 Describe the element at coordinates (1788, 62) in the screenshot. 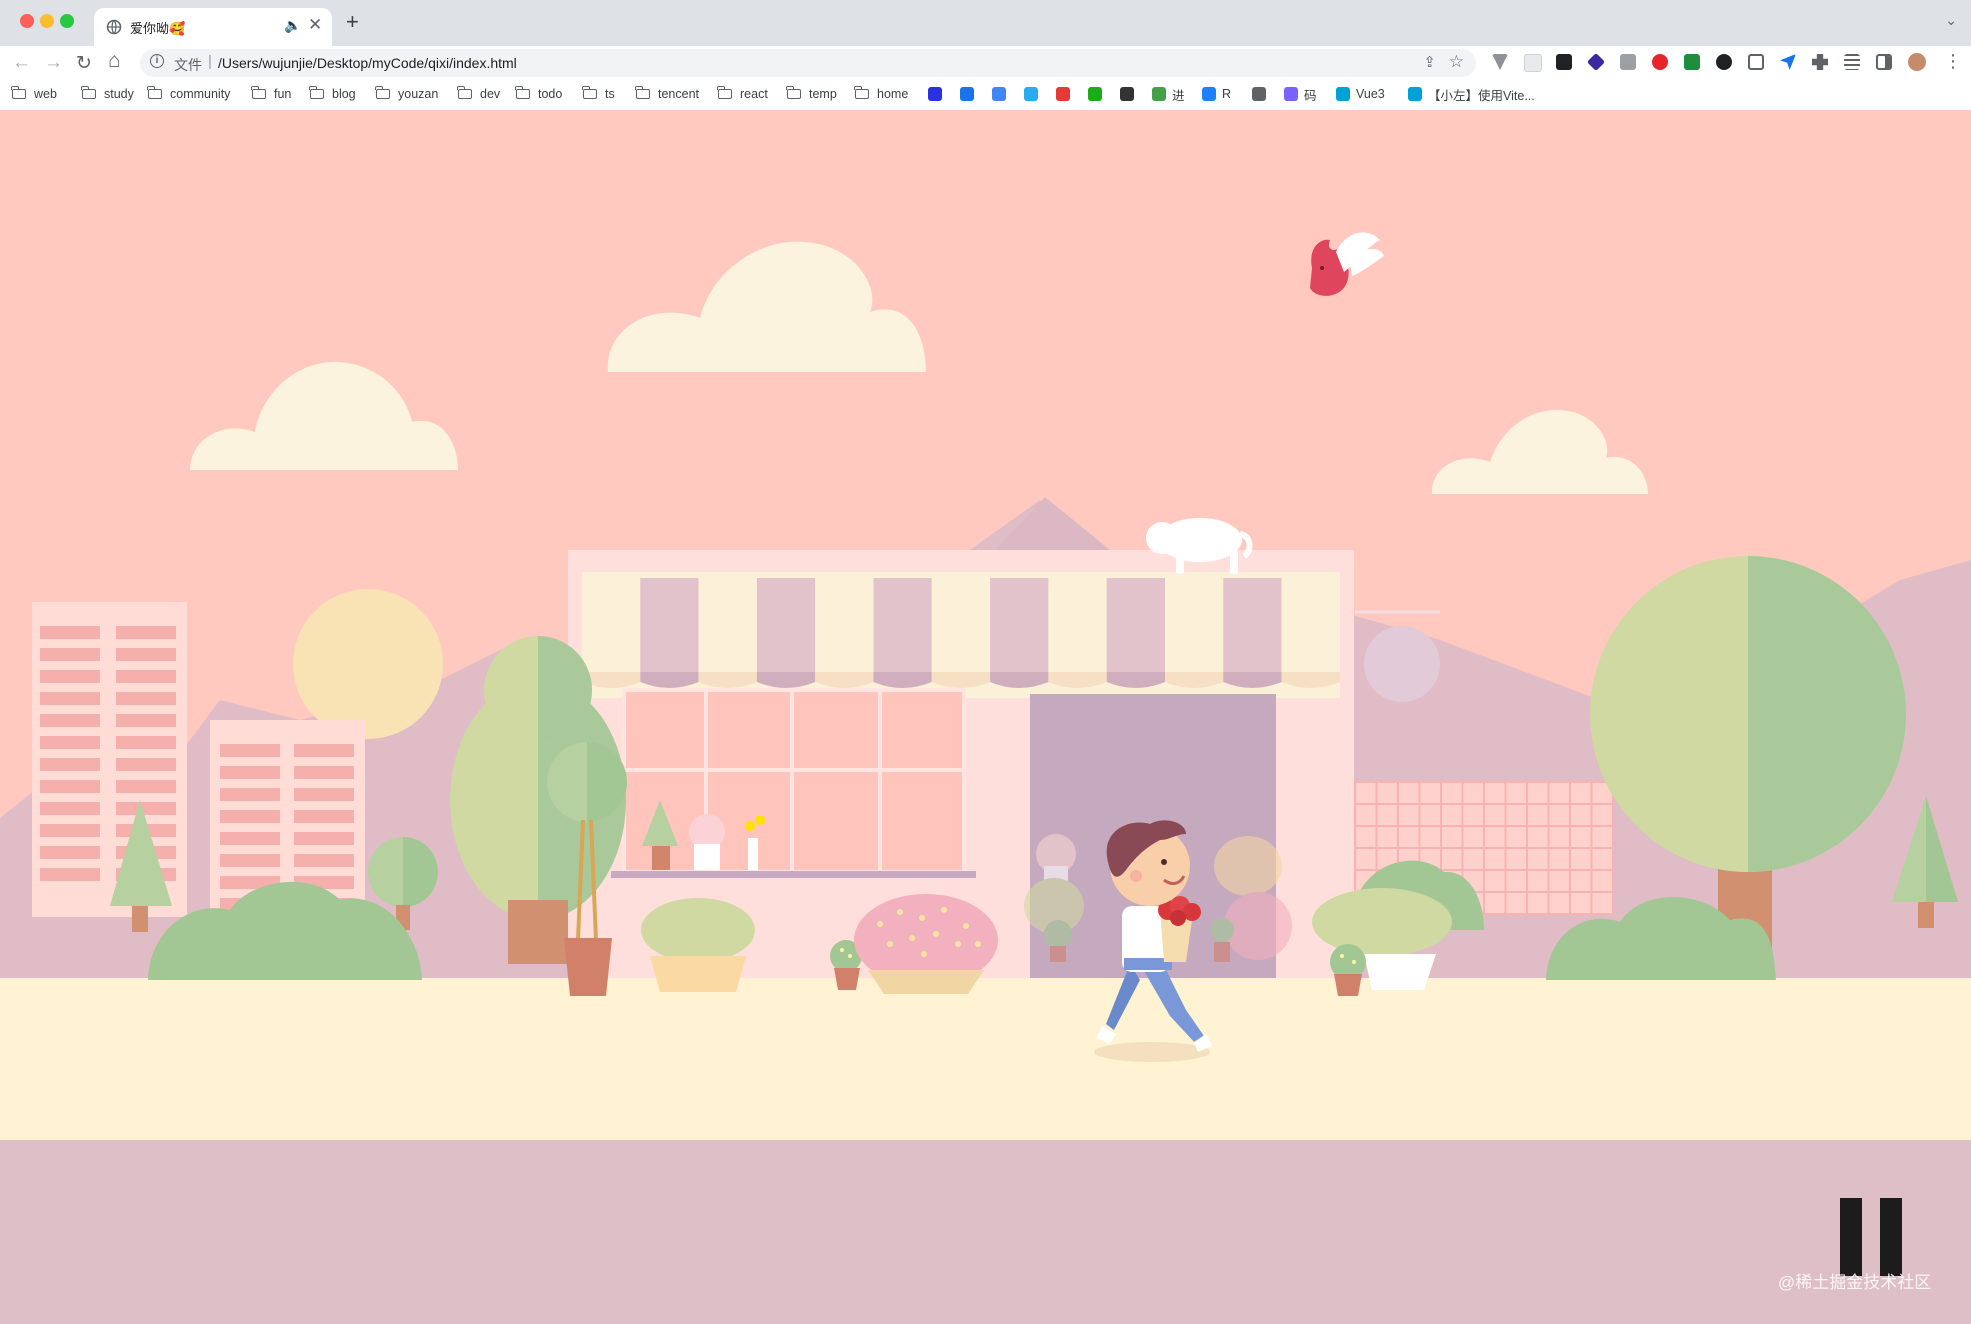

I see `extension-cursor-icon` at that location.